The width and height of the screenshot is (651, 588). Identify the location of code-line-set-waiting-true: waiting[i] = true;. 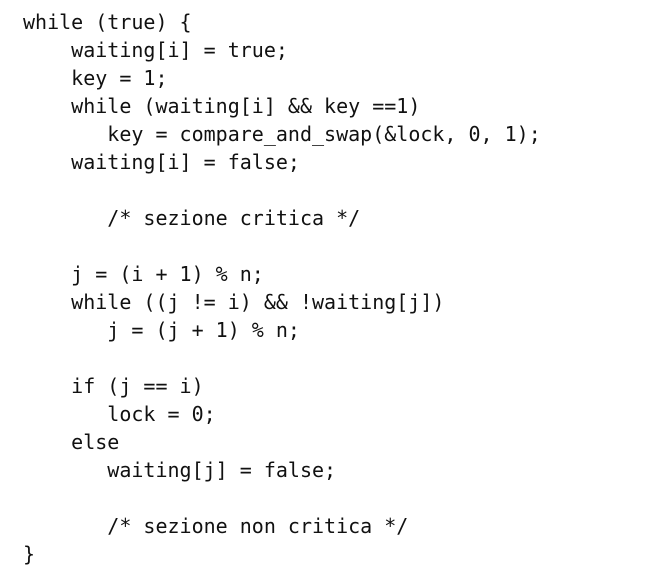
(155, 50).